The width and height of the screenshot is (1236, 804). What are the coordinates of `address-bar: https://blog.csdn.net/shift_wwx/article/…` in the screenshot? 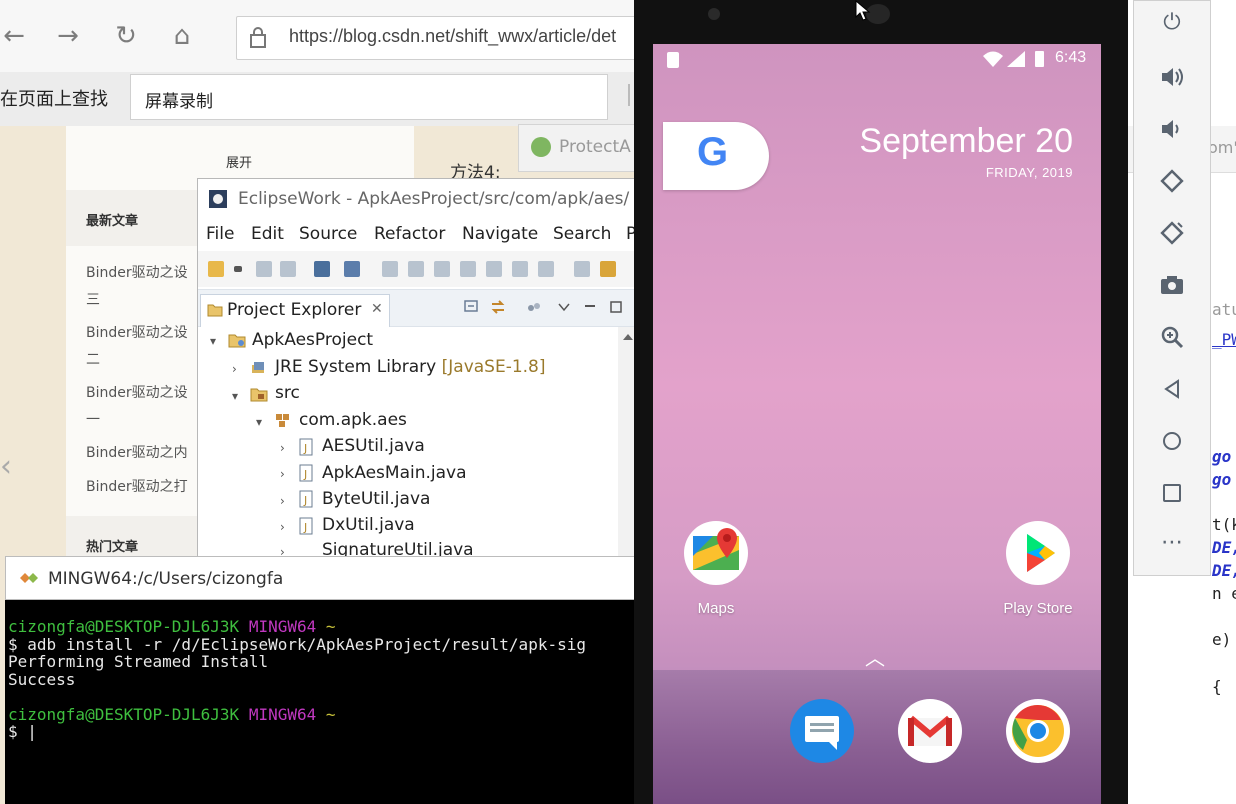 It's located at (439, 38).